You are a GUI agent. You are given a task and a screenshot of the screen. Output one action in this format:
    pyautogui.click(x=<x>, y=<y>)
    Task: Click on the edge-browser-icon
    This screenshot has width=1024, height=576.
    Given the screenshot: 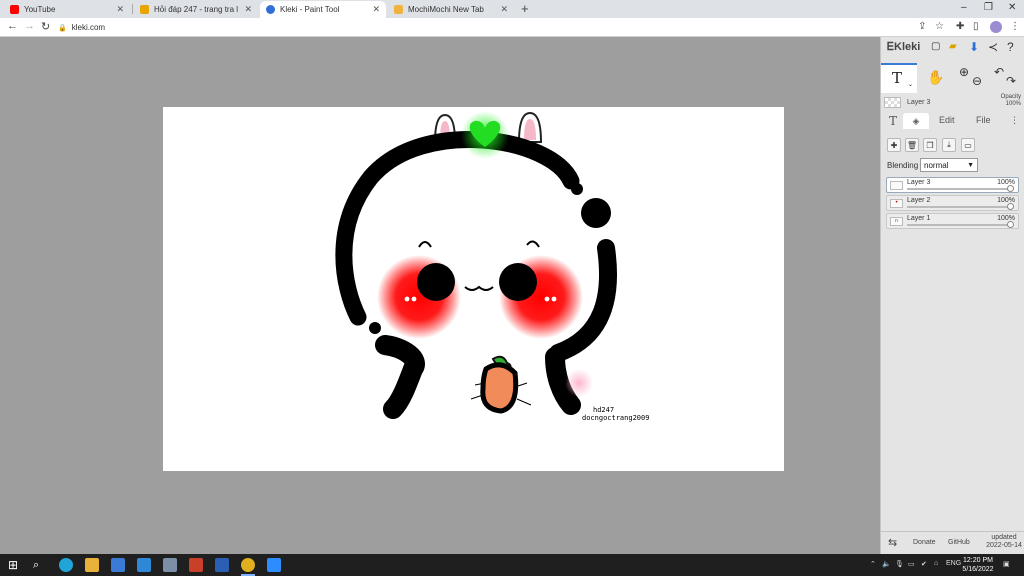 What is the action you would take?
    pyautogui.click(x=66, y=565)
    